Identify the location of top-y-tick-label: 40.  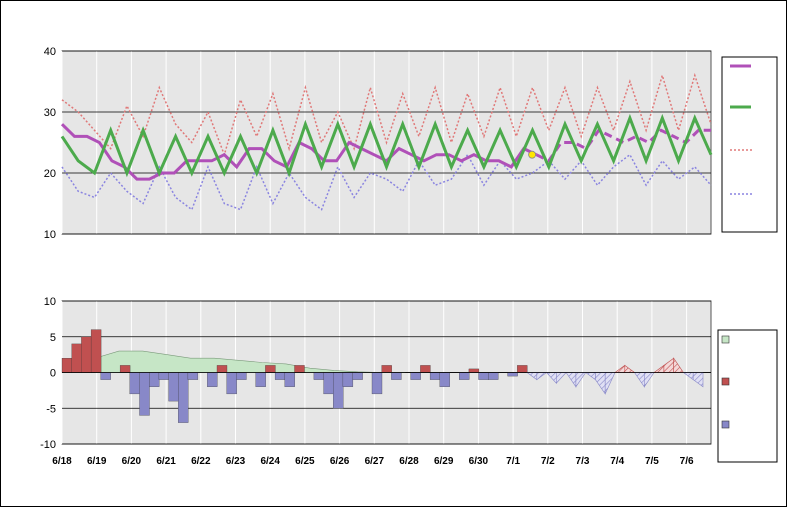
(50, 52).